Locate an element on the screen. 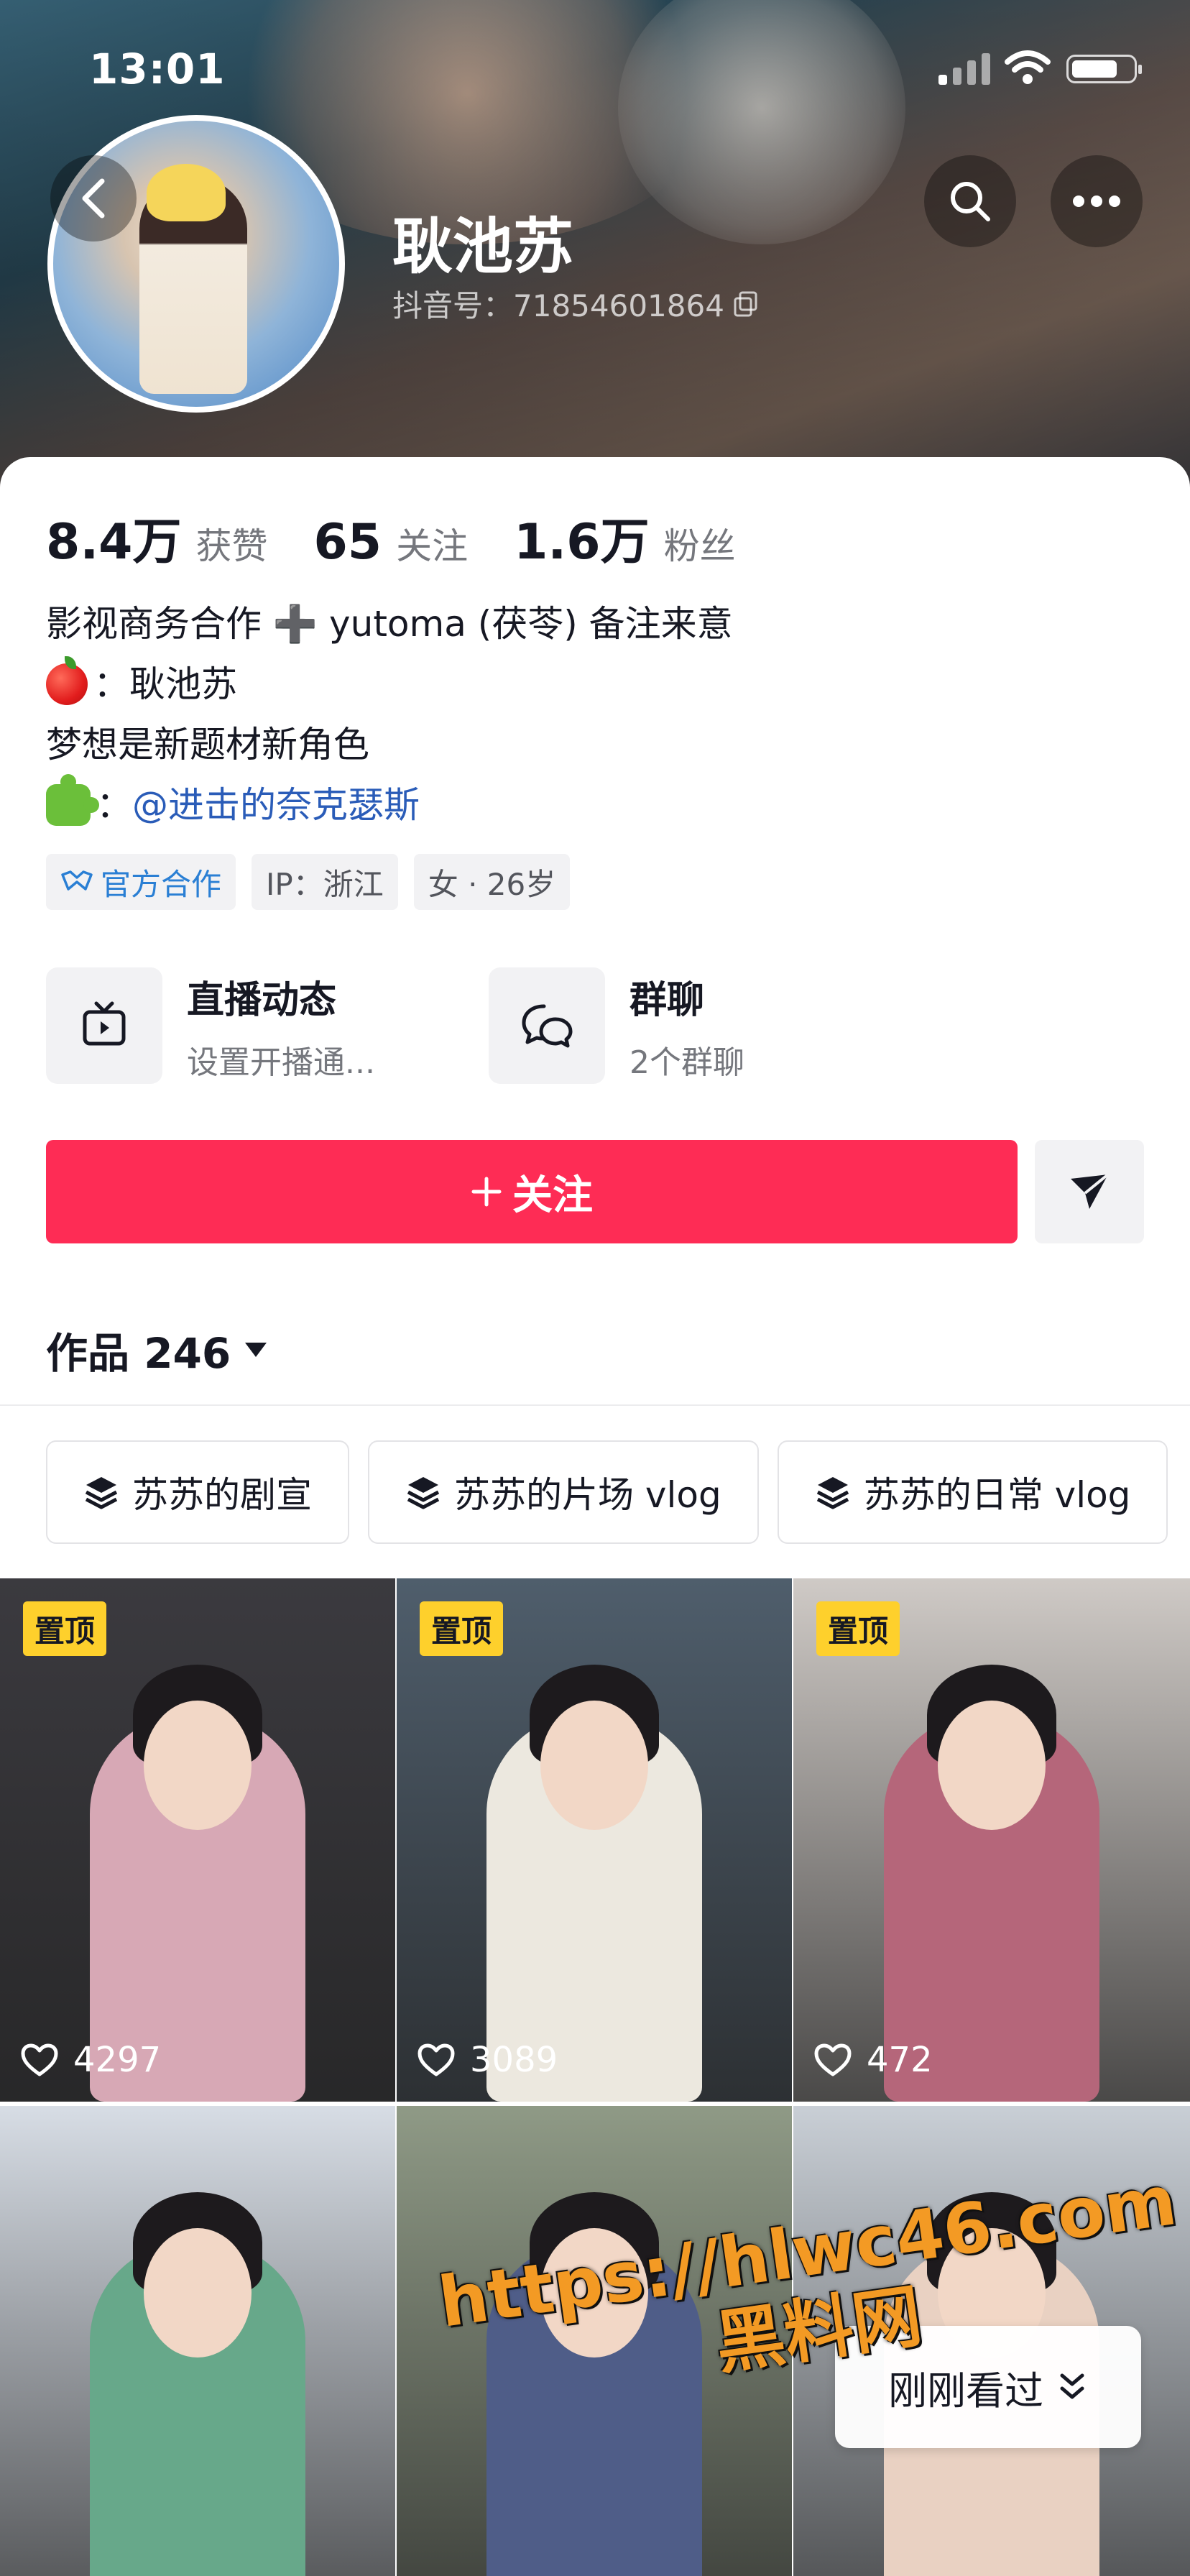  wifi-icon is located at coordinates (1028, 67).